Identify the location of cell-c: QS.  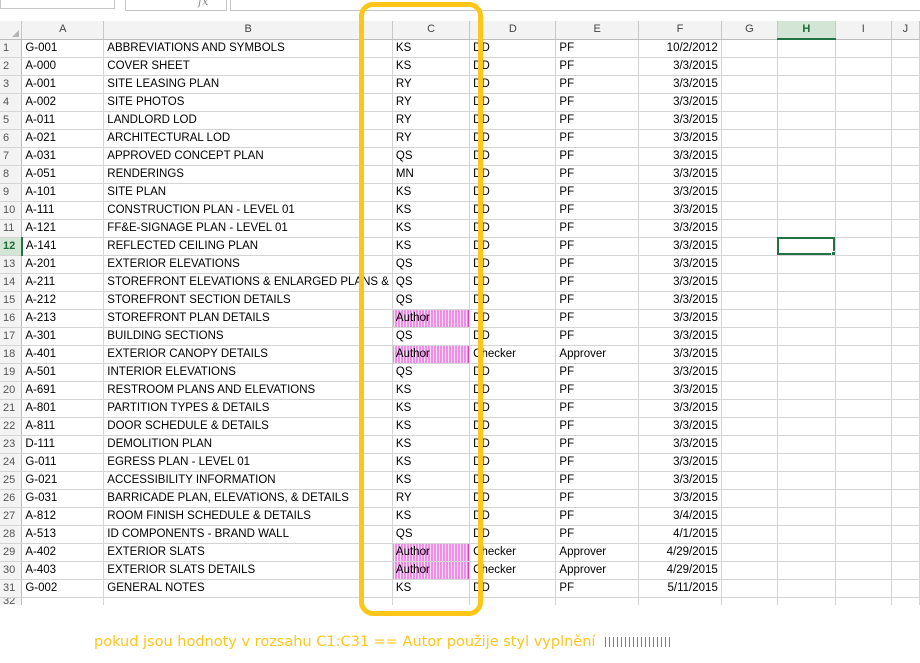
(431, 372).